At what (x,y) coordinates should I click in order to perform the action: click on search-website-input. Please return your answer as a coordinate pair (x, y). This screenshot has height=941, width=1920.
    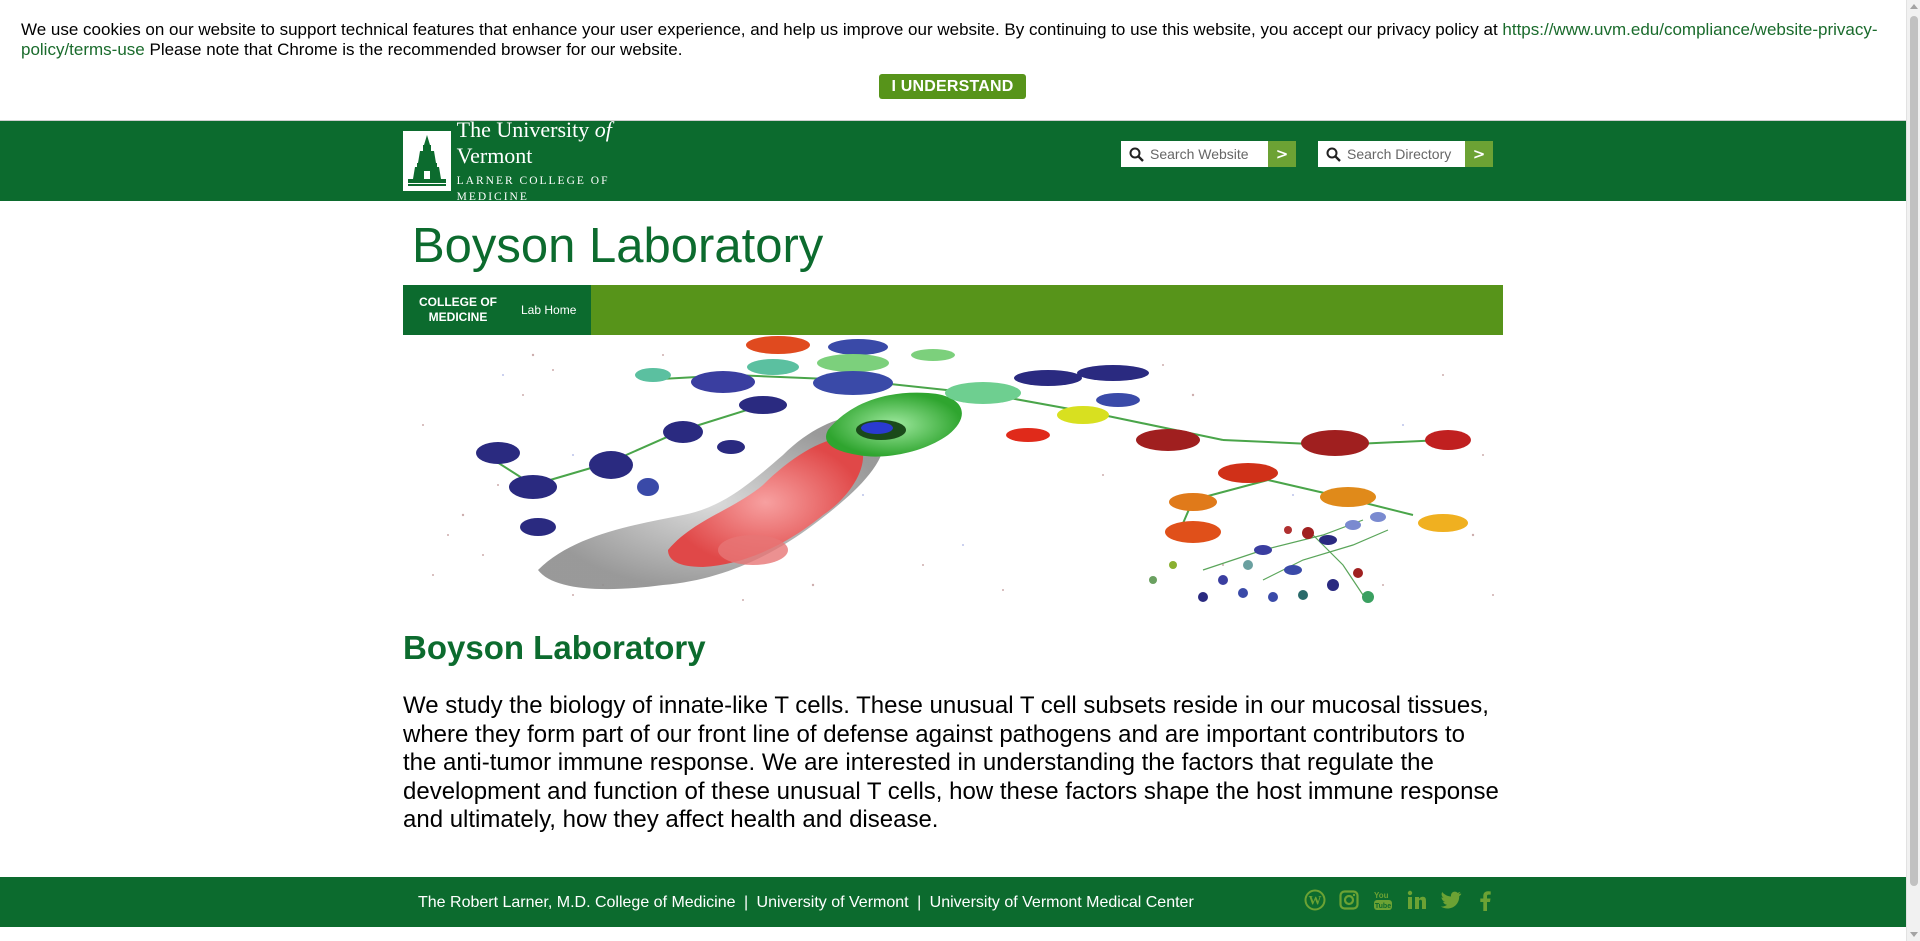
    Looking at the image, I should click on (1209, 154).